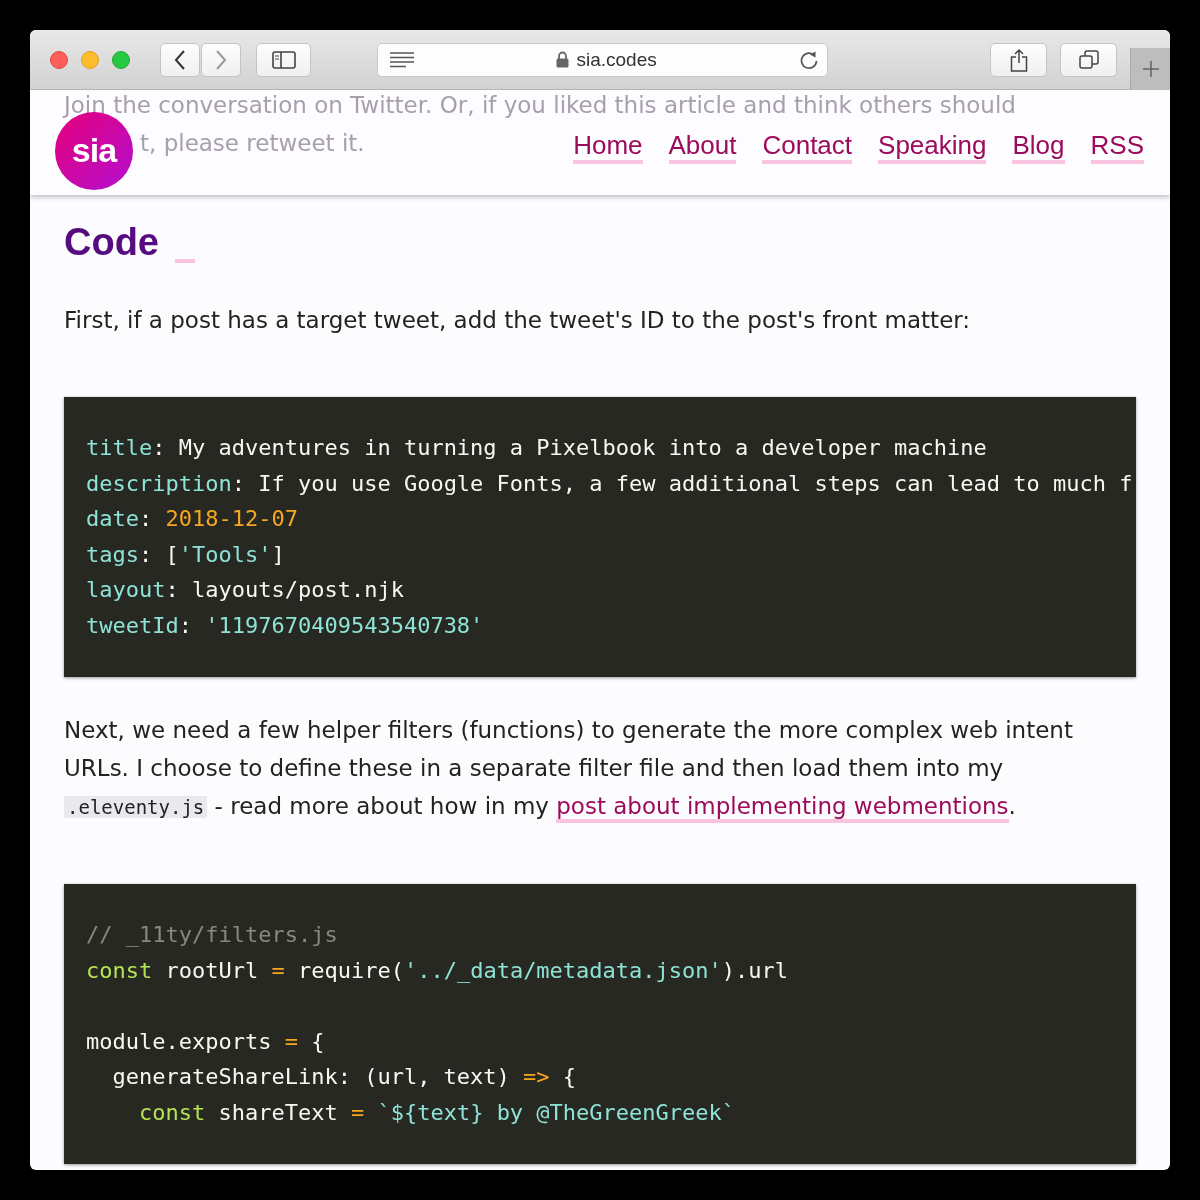 This screenshot has height=1200, width=1200. Describe the element at coordinates (563, 59) in the screenshot. I see `lock-icon` at that location.